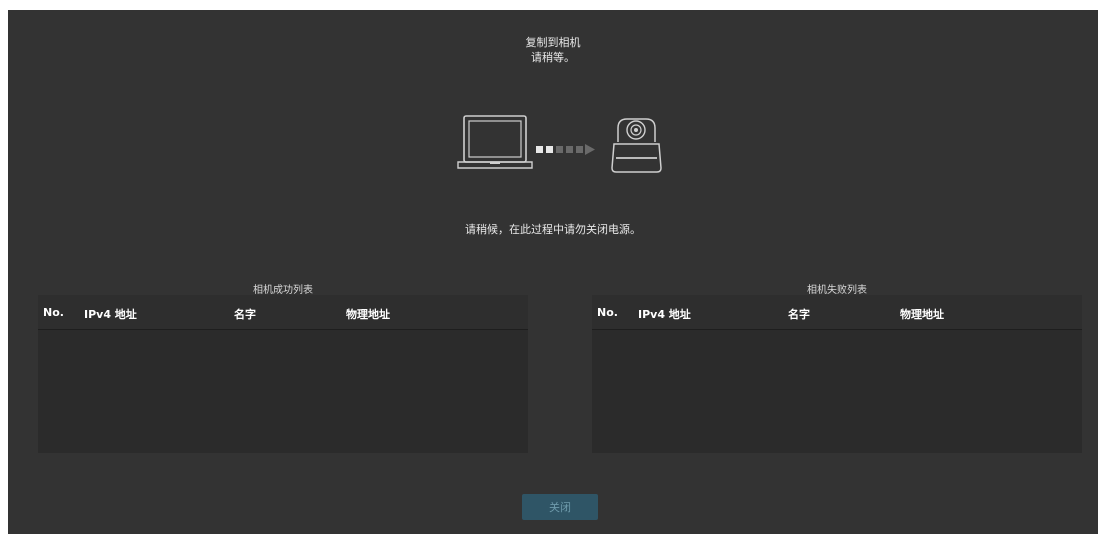 This screenshot has width=1101, height=535. What do you see at coordinates (283, 374) in the screenshot?
I see `success-camera-table: No. IPv4 地址 名字 物理地址` at bounding box center [283, 374].